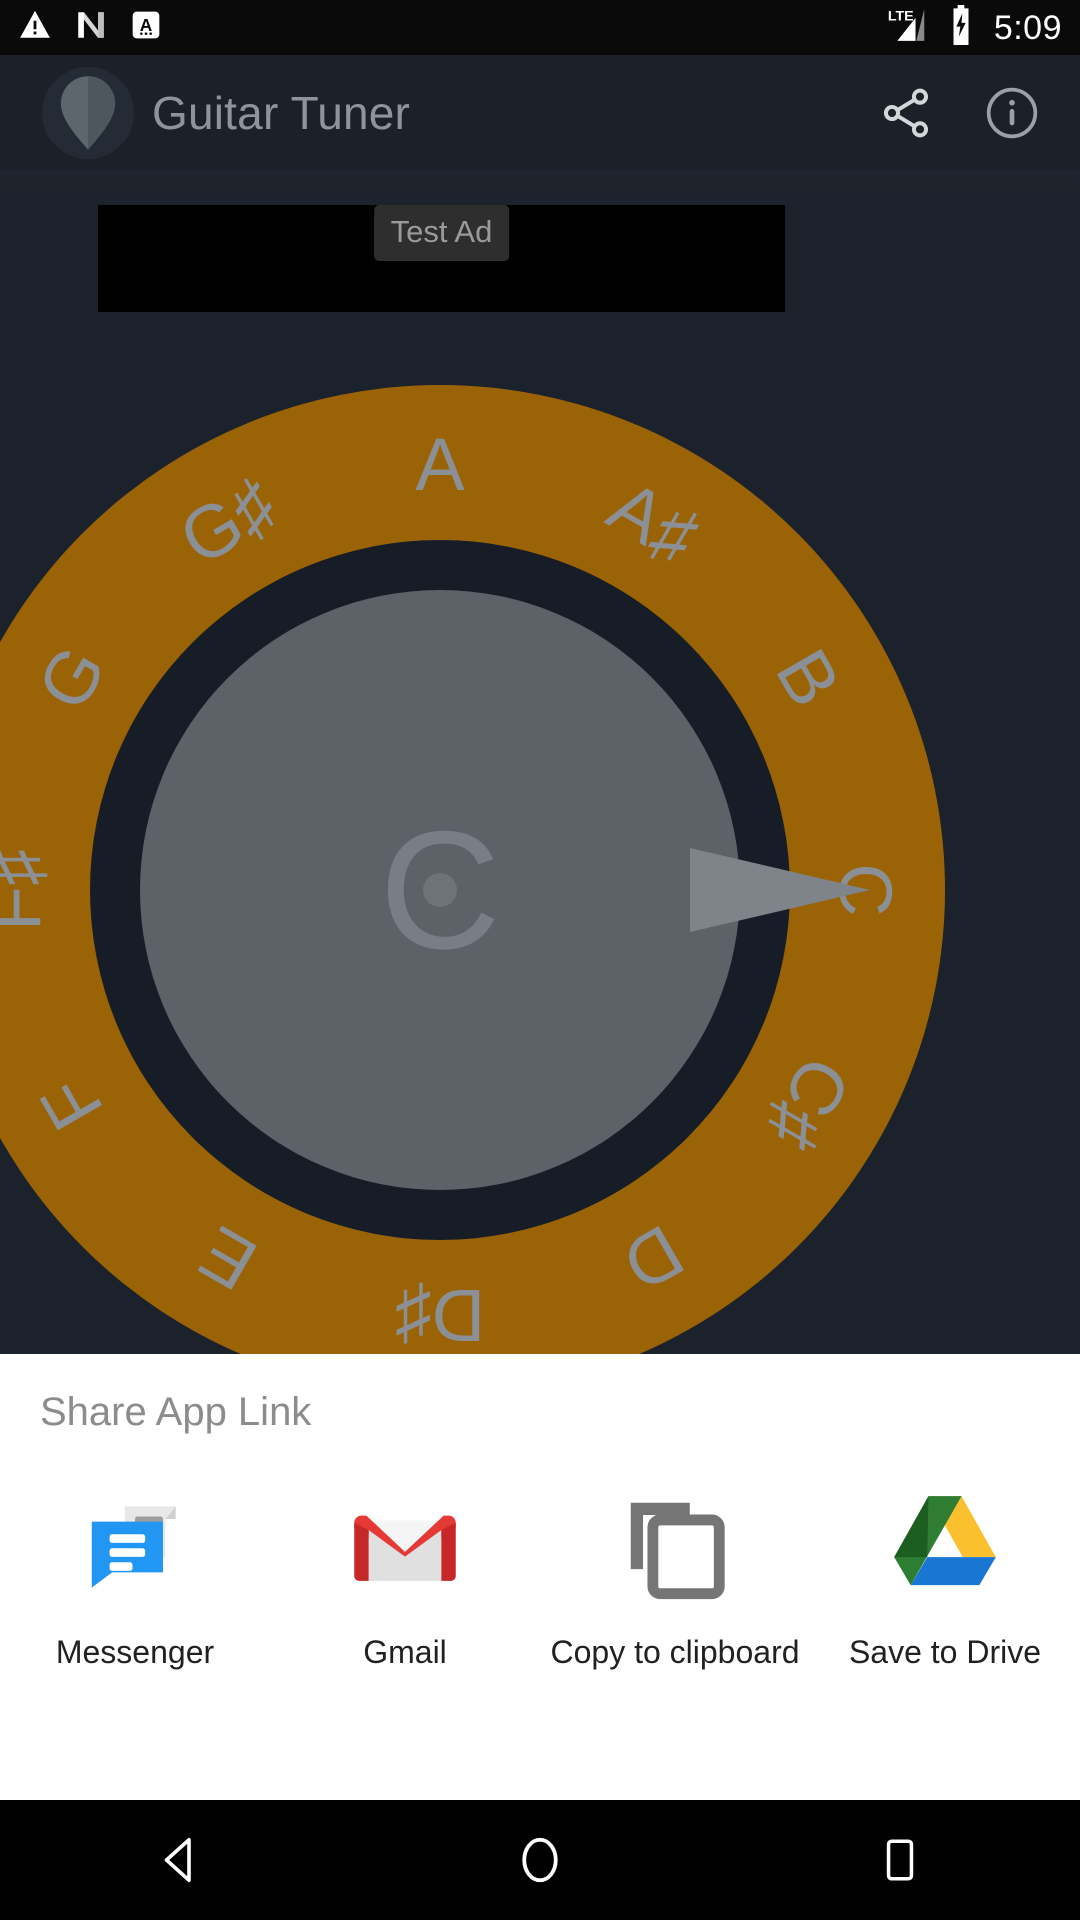  I want to click on android-nougat-icon, so click(91, 27).